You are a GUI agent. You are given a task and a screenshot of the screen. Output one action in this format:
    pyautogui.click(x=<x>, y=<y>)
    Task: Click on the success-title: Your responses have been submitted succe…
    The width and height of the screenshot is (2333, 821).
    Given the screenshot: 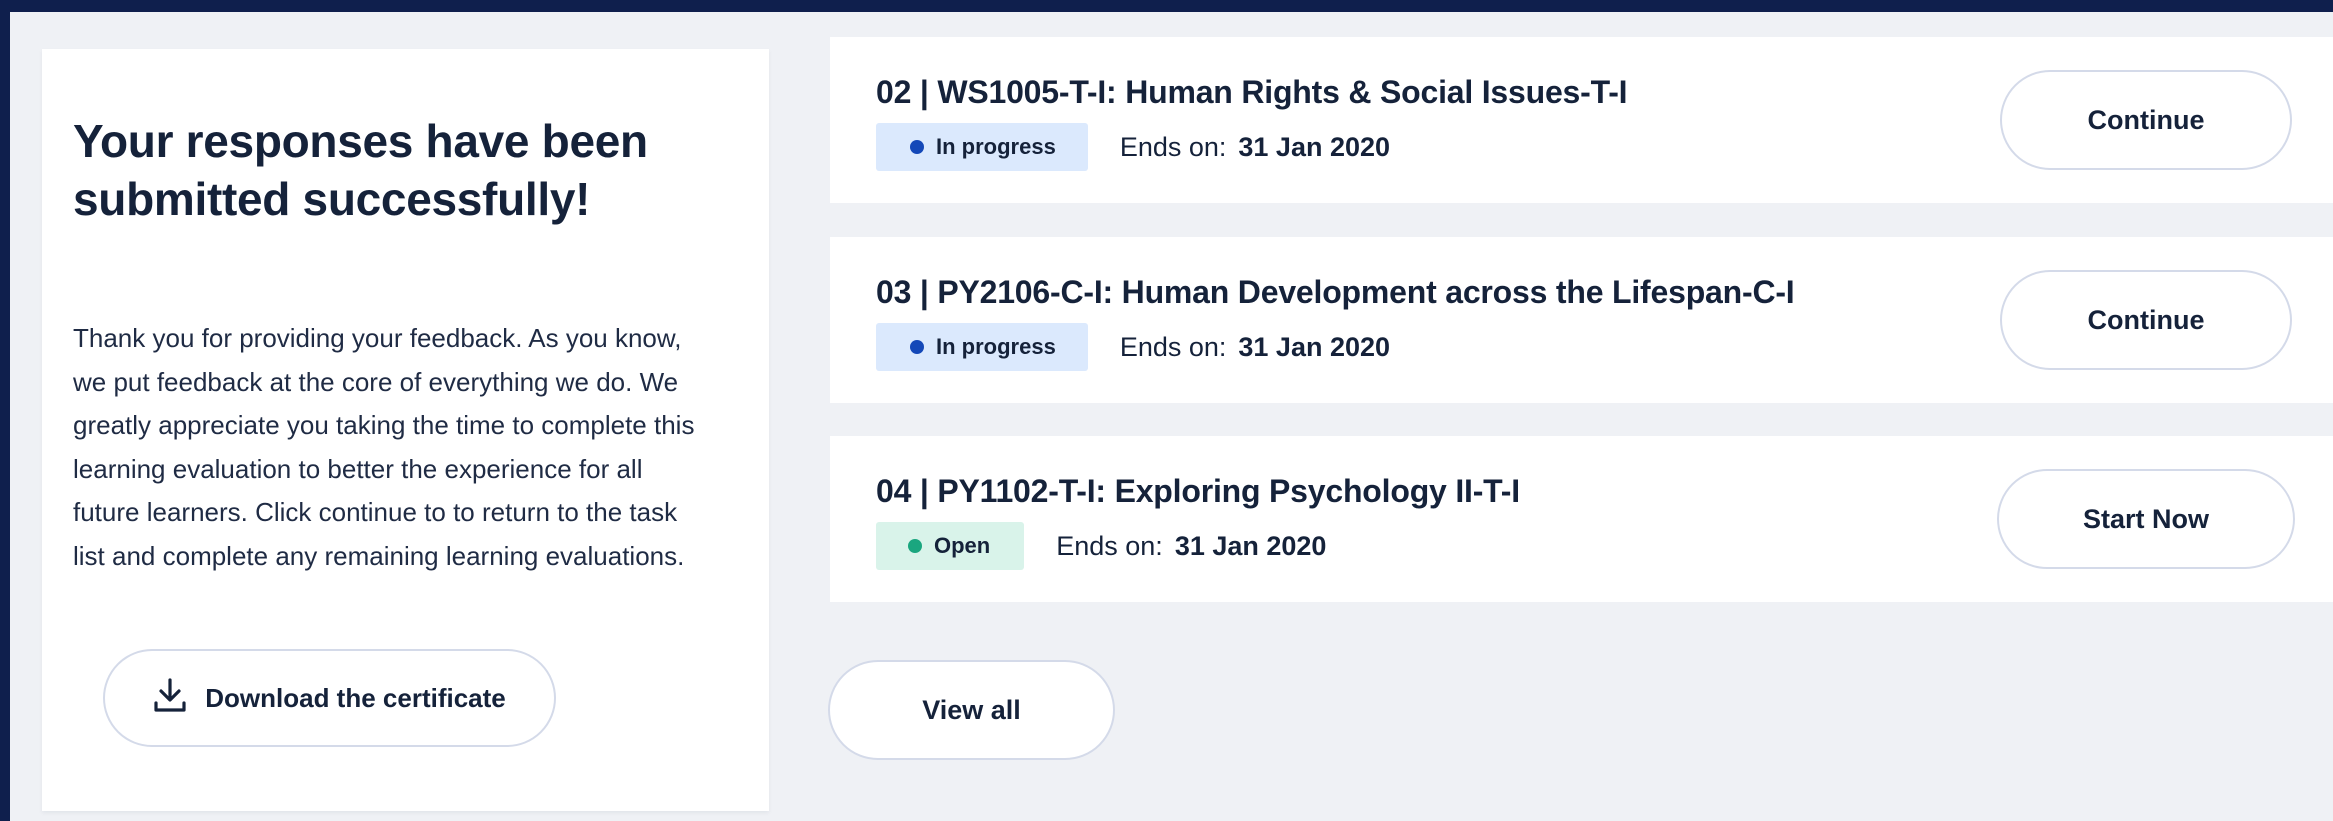 What is the action you would take?
    pyautogui.click(x=360, y=170)
    